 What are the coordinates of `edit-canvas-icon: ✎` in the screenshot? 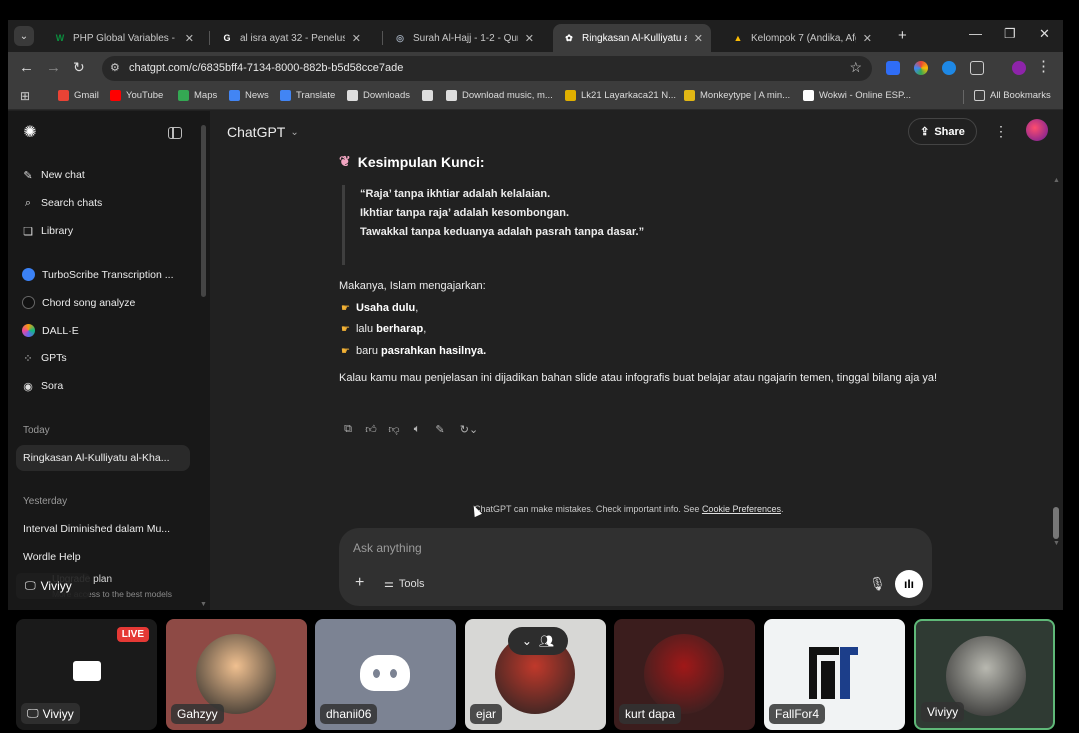 It's located at (440, 429).